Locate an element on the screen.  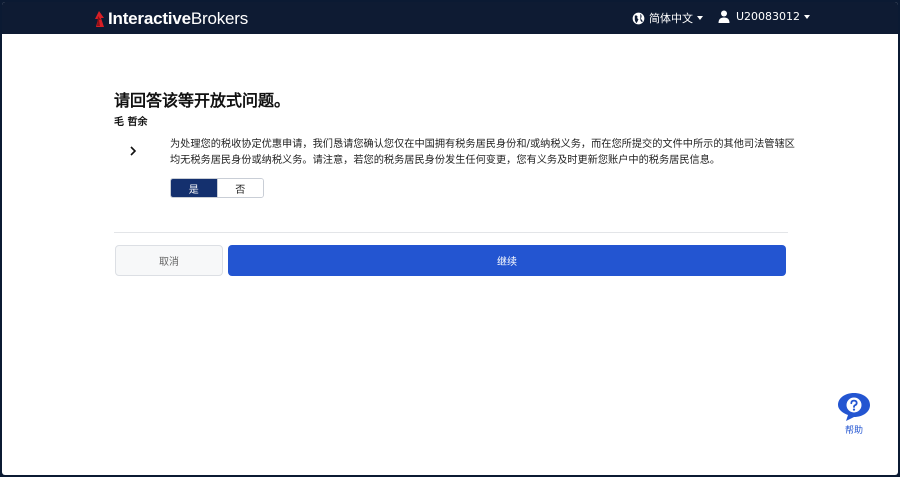
yes-no-toggle: 是 否 is located at coordinates (217, 188).